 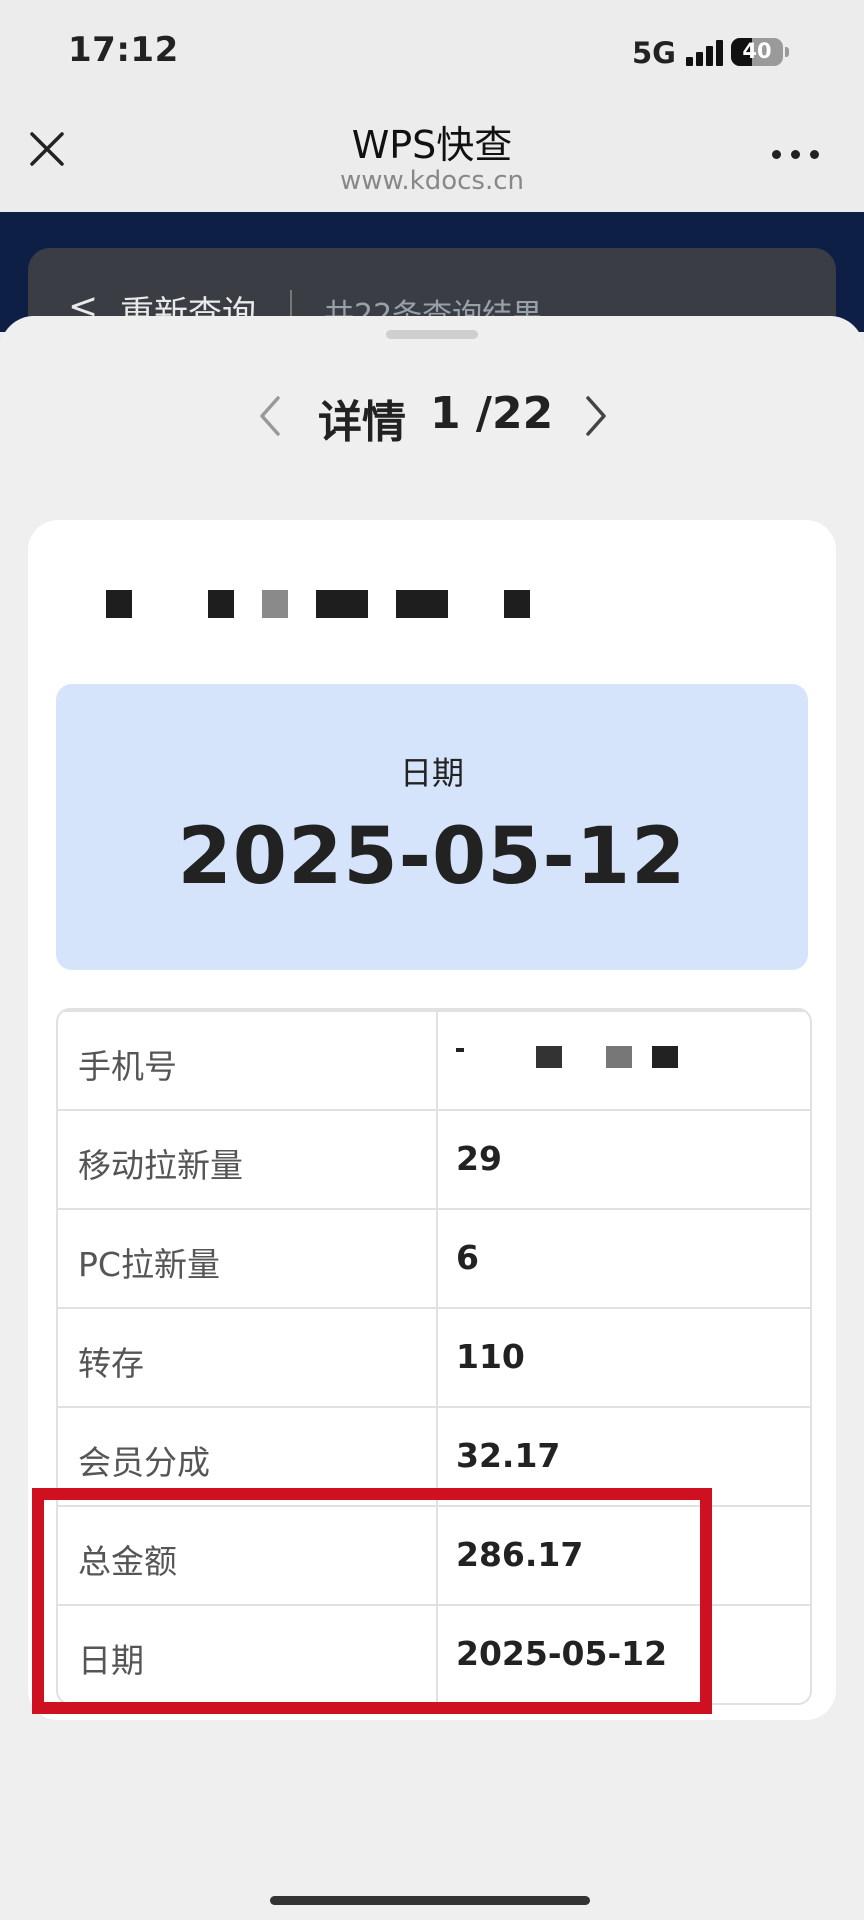 What do you see at coordinates (432, 145) in the screenshot?
I see `page-title: WPS快查` at bounding box center [432, 145].